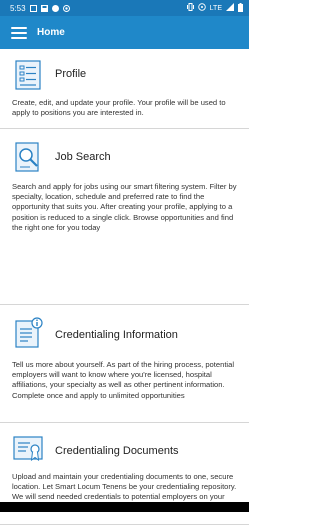 The width and height of the screenshot is (320, 525). Describe the element at coordinates (28, 157) in the screenshot. I see `job-search-icon` at that location.